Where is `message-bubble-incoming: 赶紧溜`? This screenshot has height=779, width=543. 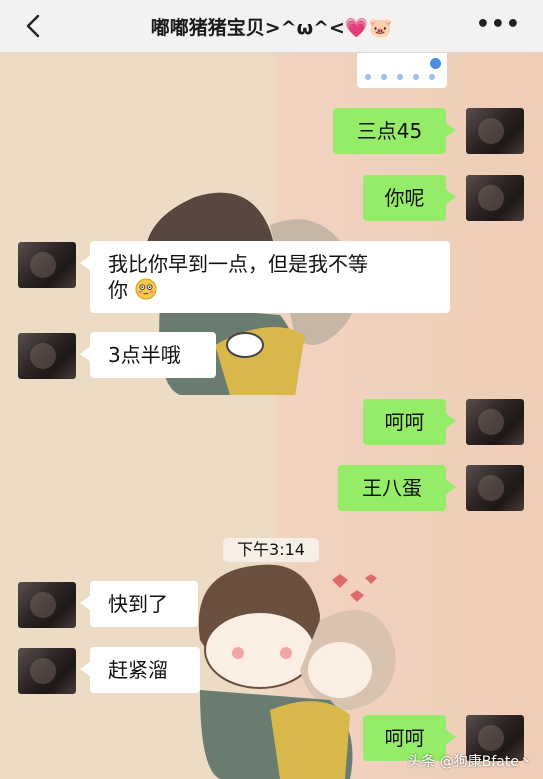
message-bubble-incoming: 赶紧溜 is located at coordinates (140, 670).